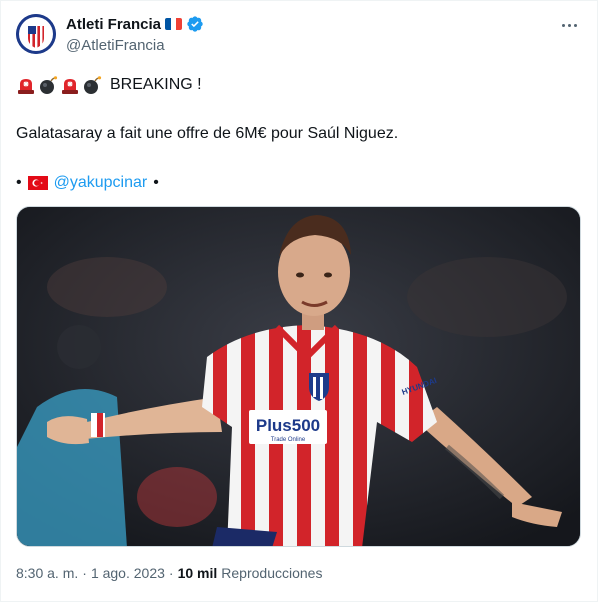 Image resolution: width=598 pixels, height=602 pixels. What do you see at coordinates (37, 183) in the screenshot?
I see `turkey-flag-icon` at bounding box center [37, 183].